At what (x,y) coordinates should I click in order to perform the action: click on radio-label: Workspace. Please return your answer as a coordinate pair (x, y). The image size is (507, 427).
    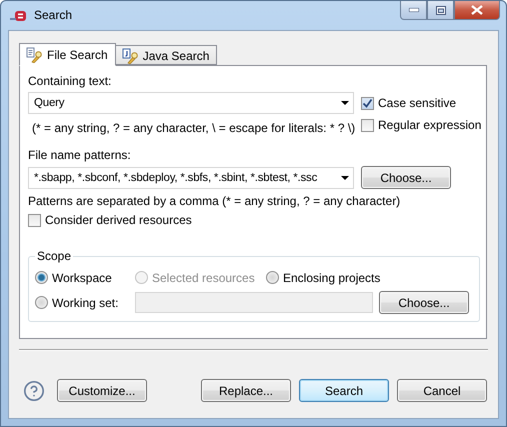
    Looking at the image, I should click on (82, 277).